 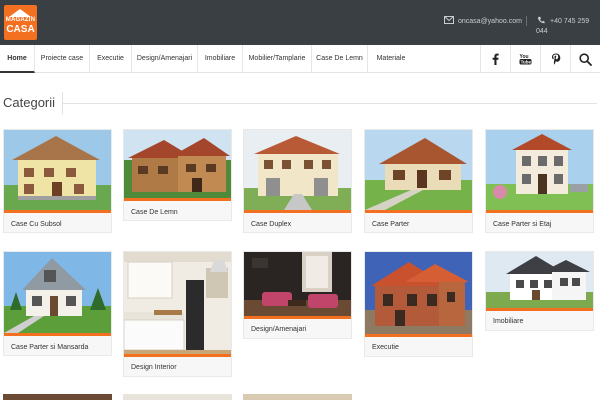 I want to click on contact-separator, so click(x=526, y=21).